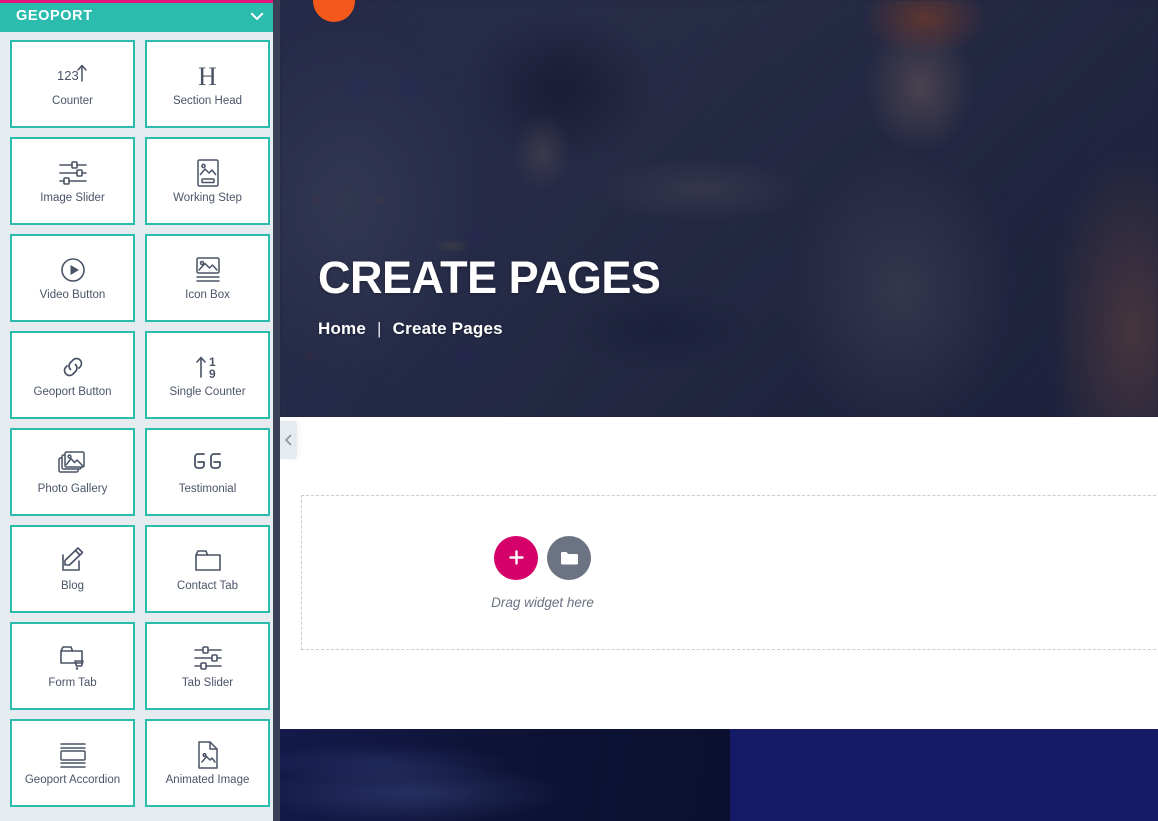  I want to click on widget-tile-working-step: Working Step, so click(207, 181).